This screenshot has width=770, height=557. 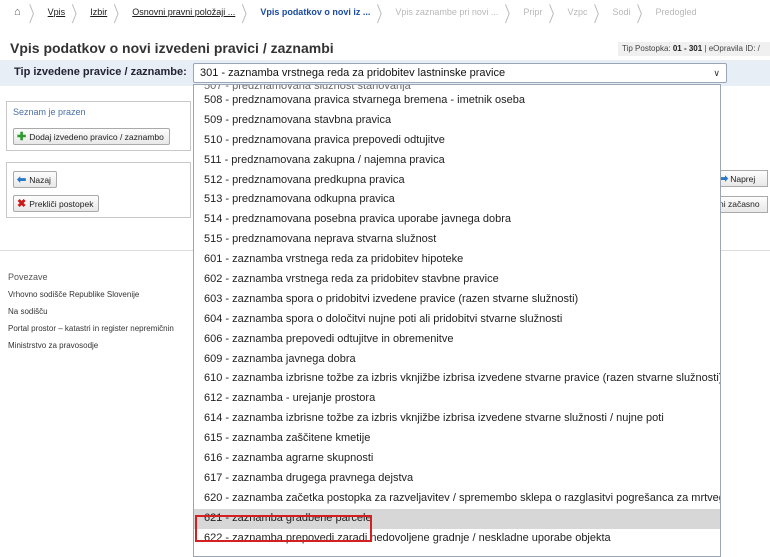 I want to click on back-button: ⬅ Nazaj, so click(x=35, y=179).